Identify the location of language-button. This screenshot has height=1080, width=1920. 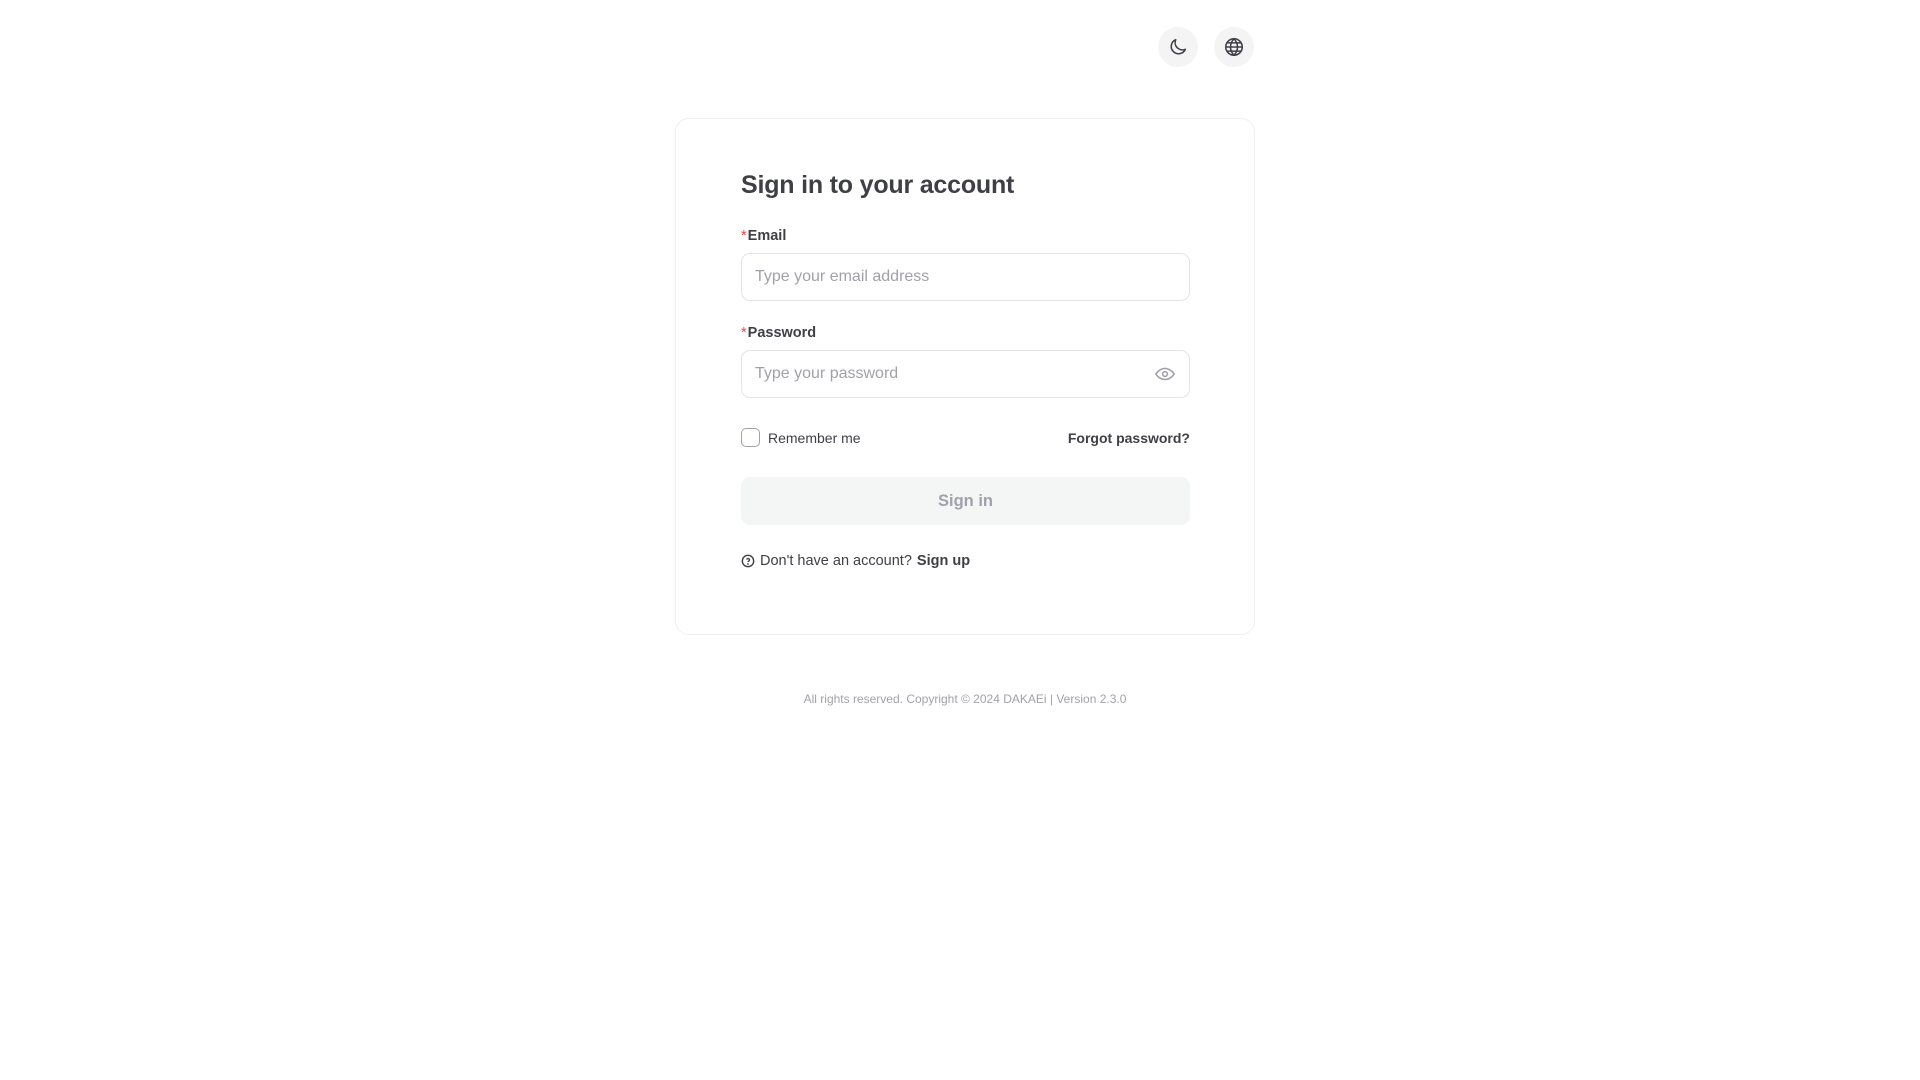
(1234, 47).